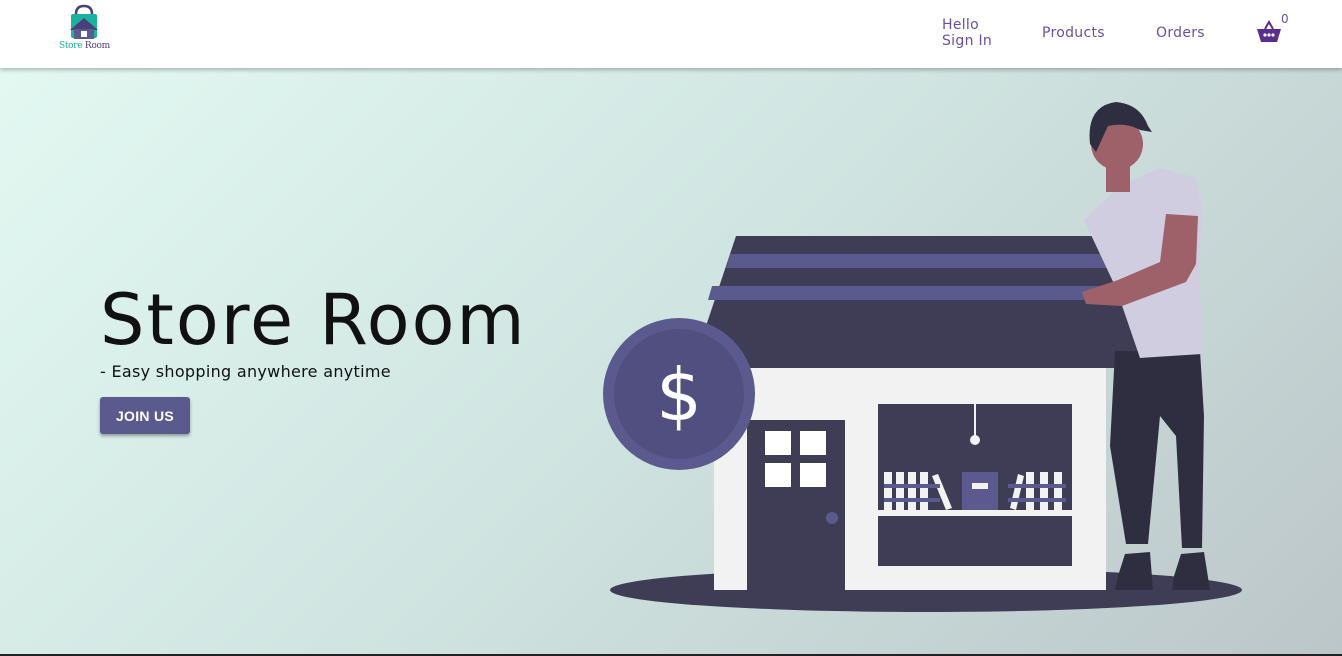 Image resolution: width=1342 pixels, height=656 pixels. What do you see at coordinates (245, 371) in the screenshot?
I see `hero-subtitle: - Easy shopping anywhere anytime` at bounding box center [245, 371].